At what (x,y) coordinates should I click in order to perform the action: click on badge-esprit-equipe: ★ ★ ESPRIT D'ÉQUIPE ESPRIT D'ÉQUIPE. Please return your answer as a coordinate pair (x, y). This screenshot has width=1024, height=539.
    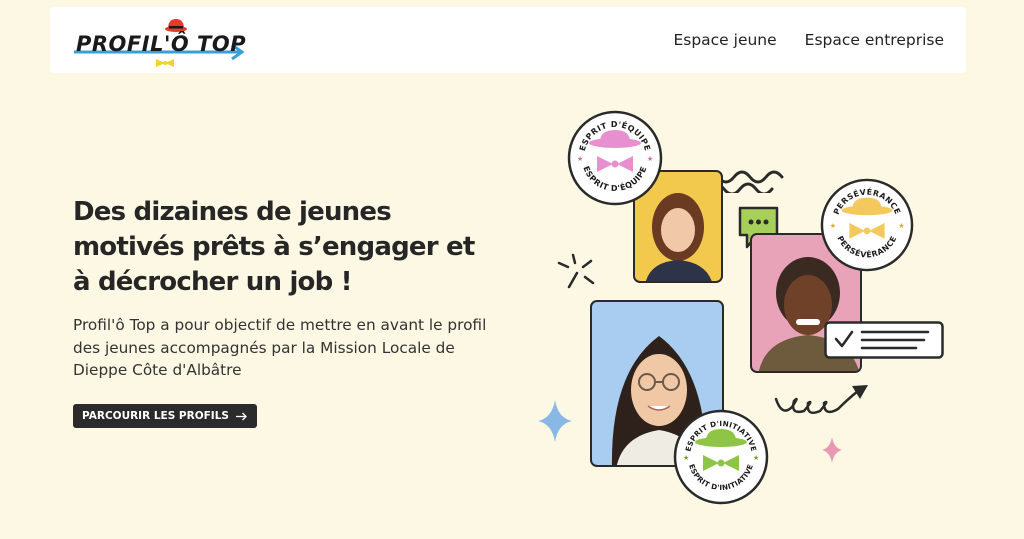
    Looking at the image, I should click on (615, 158).